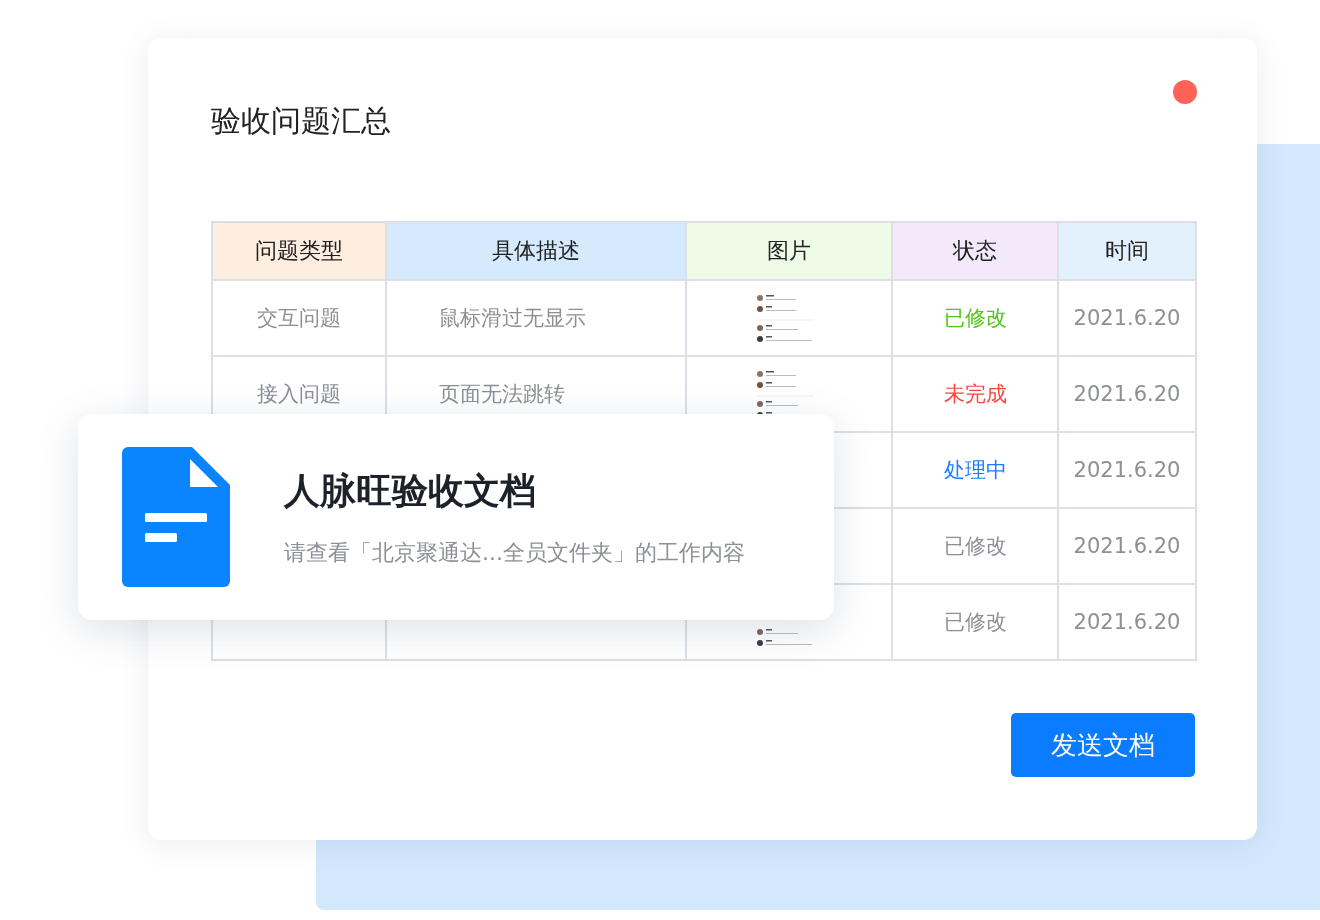 The width and height of the screenshot is (1320, 920). I want to click on column-header: 问题类型, so click(299, 251).